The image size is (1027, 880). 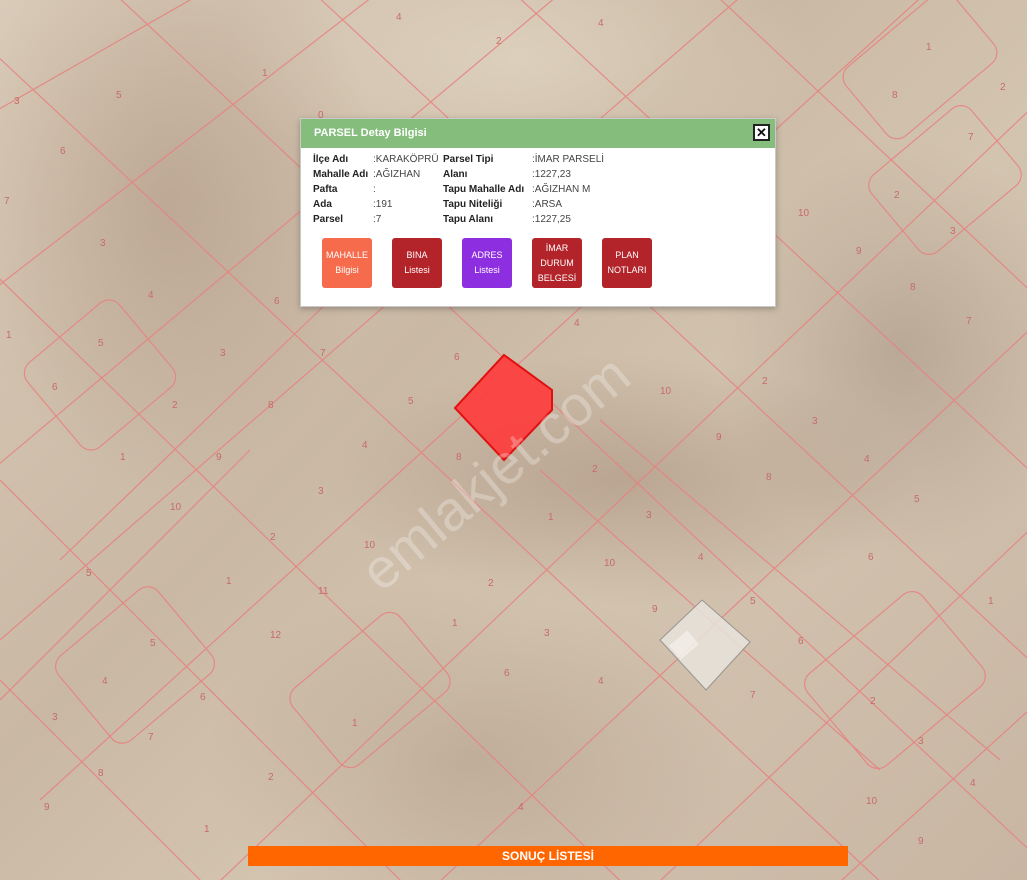 What do you see at coordinates (325, 189) in the screenshot?
I see `label-pafta: Pafta` at bounding box center [325, 189].